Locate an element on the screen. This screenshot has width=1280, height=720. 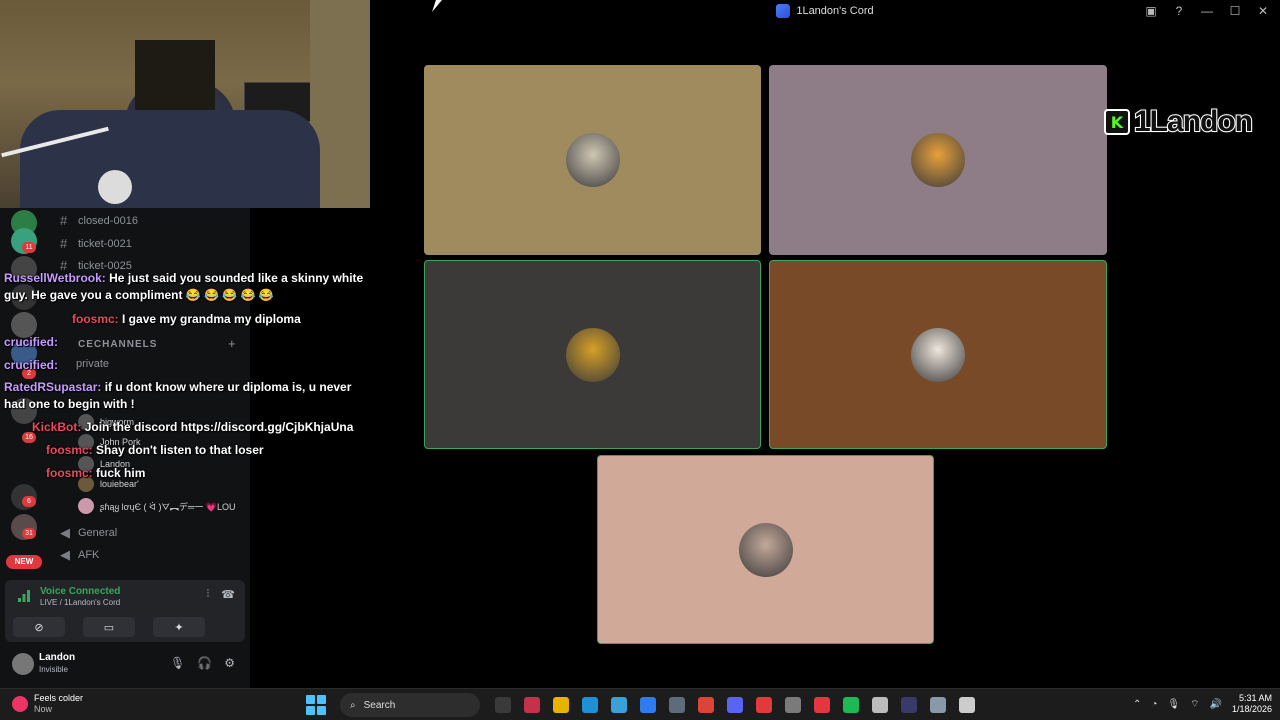
chevron-up-icon: ⌃ is located at coordinates (1137, 704).